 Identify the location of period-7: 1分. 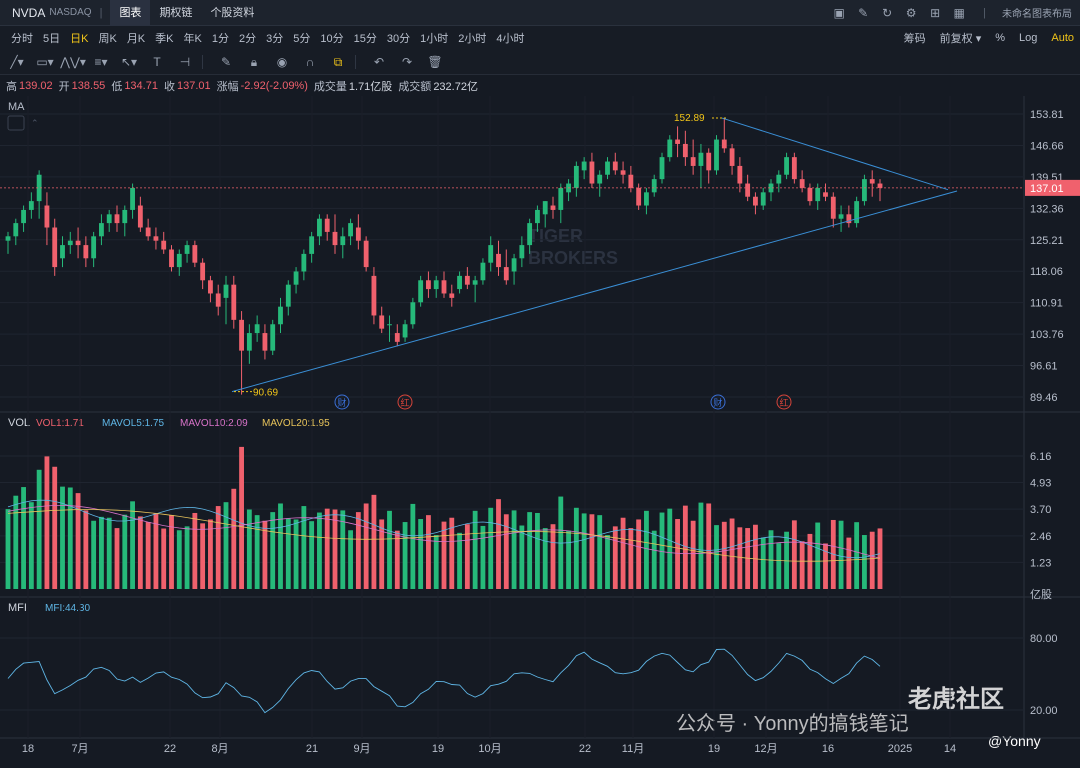
(220, 38).